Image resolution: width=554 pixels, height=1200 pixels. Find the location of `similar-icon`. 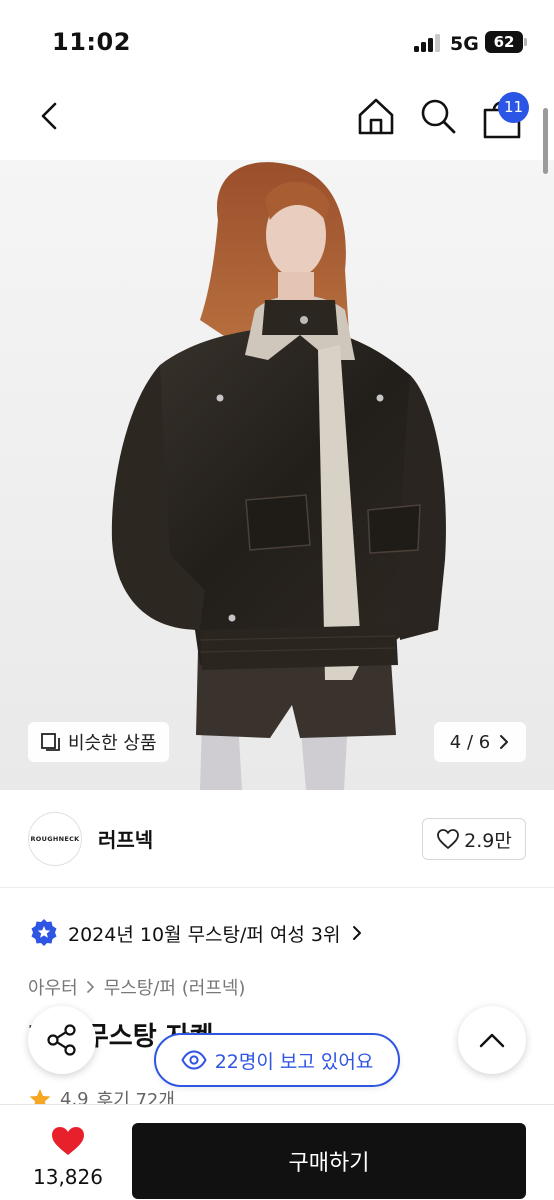

similar-icon is located at coordinates (50, 742).